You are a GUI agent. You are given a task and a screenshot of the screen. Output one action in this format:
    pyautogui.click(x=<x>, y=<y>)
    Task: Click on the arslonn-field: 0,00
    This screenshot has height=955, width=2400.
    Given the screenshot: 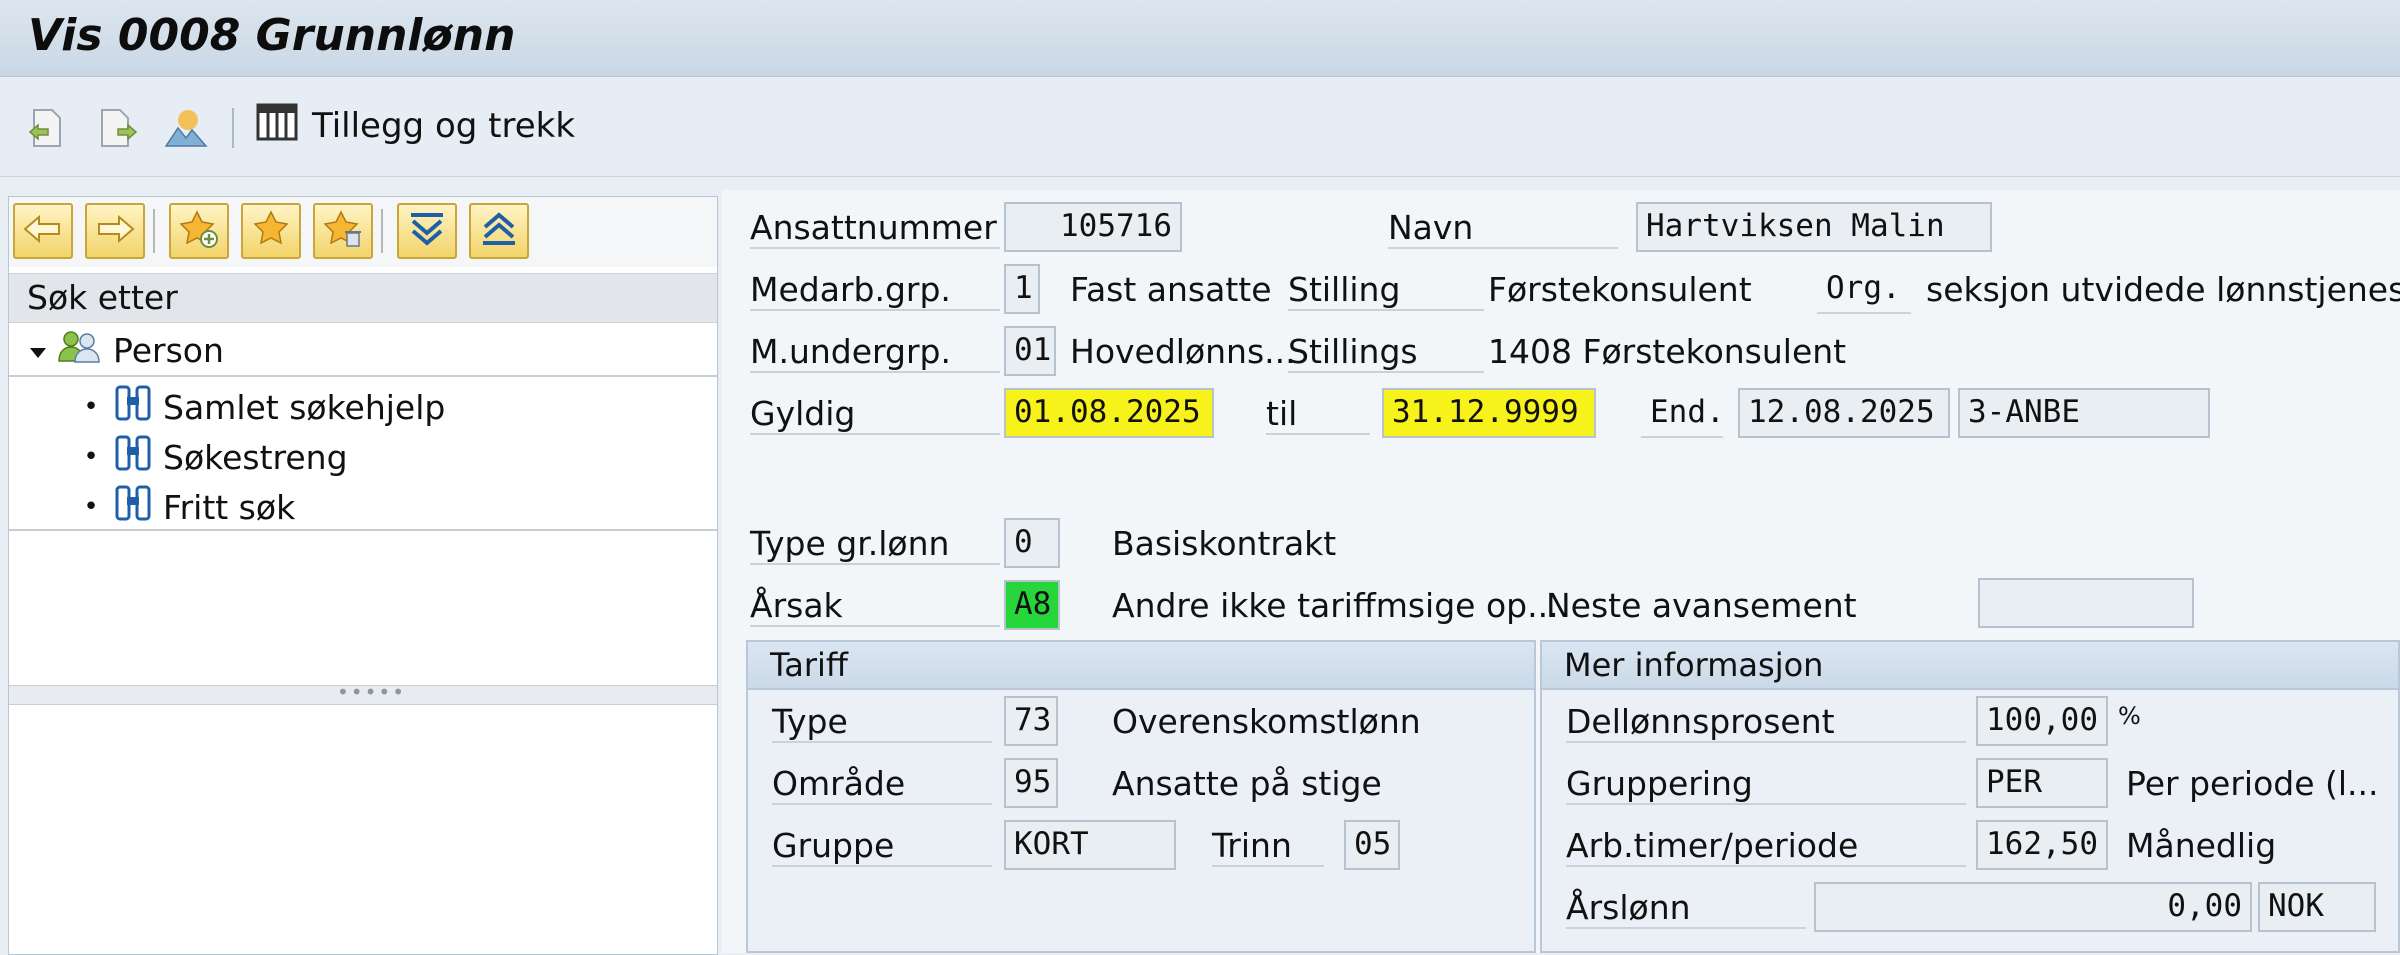 What is the action you would take?
    pyautogui.click(x=2033, y=907)
    